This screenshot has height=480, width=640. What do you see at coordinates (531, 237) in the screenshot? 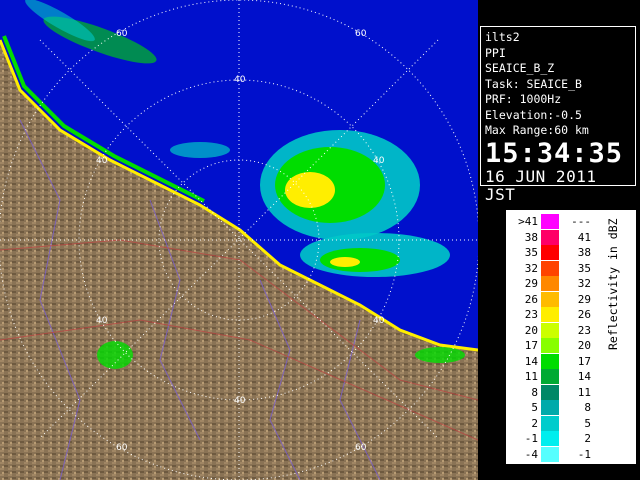
I see `legend-low-value: 38` at bounding box center [531, 237].